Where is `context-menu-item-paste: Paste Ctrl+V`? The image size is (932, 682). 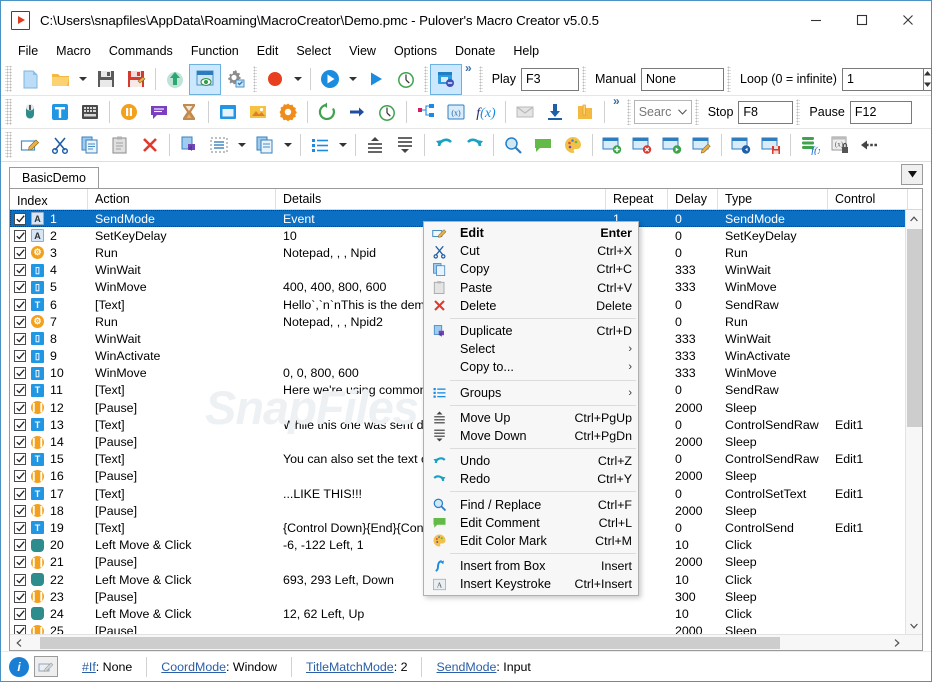
context-menu-item-paste: Paste Ctrl+V is located at coordinates (531, 288).